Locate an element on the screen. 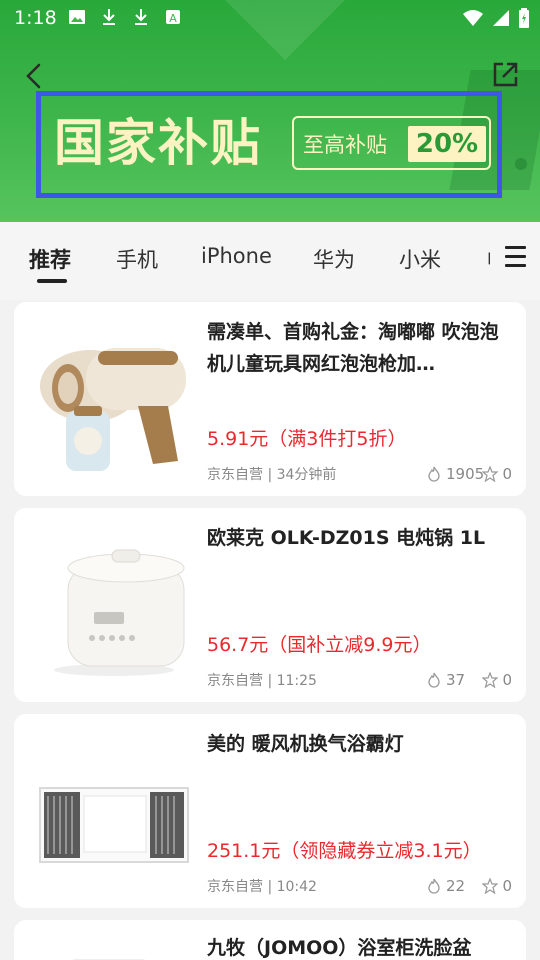 The image size is (540, 960). signal-icon is located at coordinates (501, 20).